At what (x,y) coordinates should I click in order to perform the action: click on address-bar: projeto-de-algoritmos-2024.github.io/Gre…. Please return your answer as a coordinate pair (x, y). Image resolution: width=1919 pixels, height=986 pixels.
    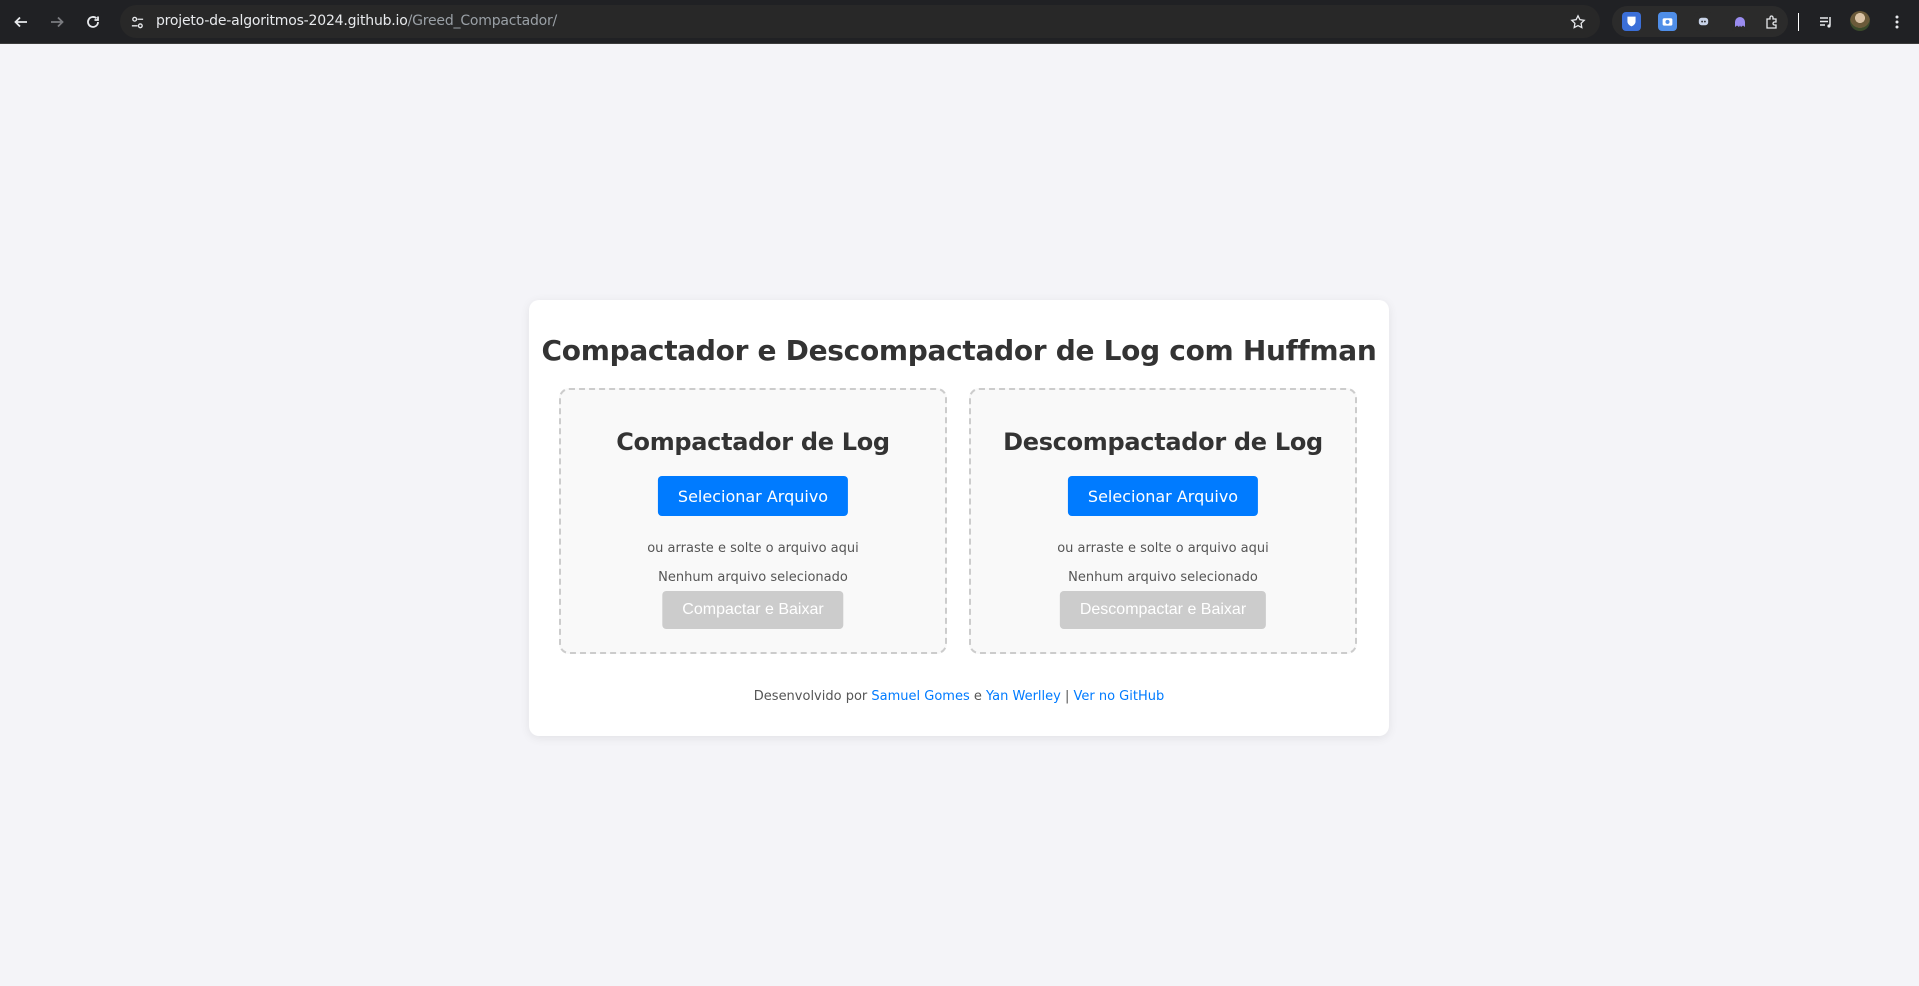
    Looking at the image, I should click on (860, 21).